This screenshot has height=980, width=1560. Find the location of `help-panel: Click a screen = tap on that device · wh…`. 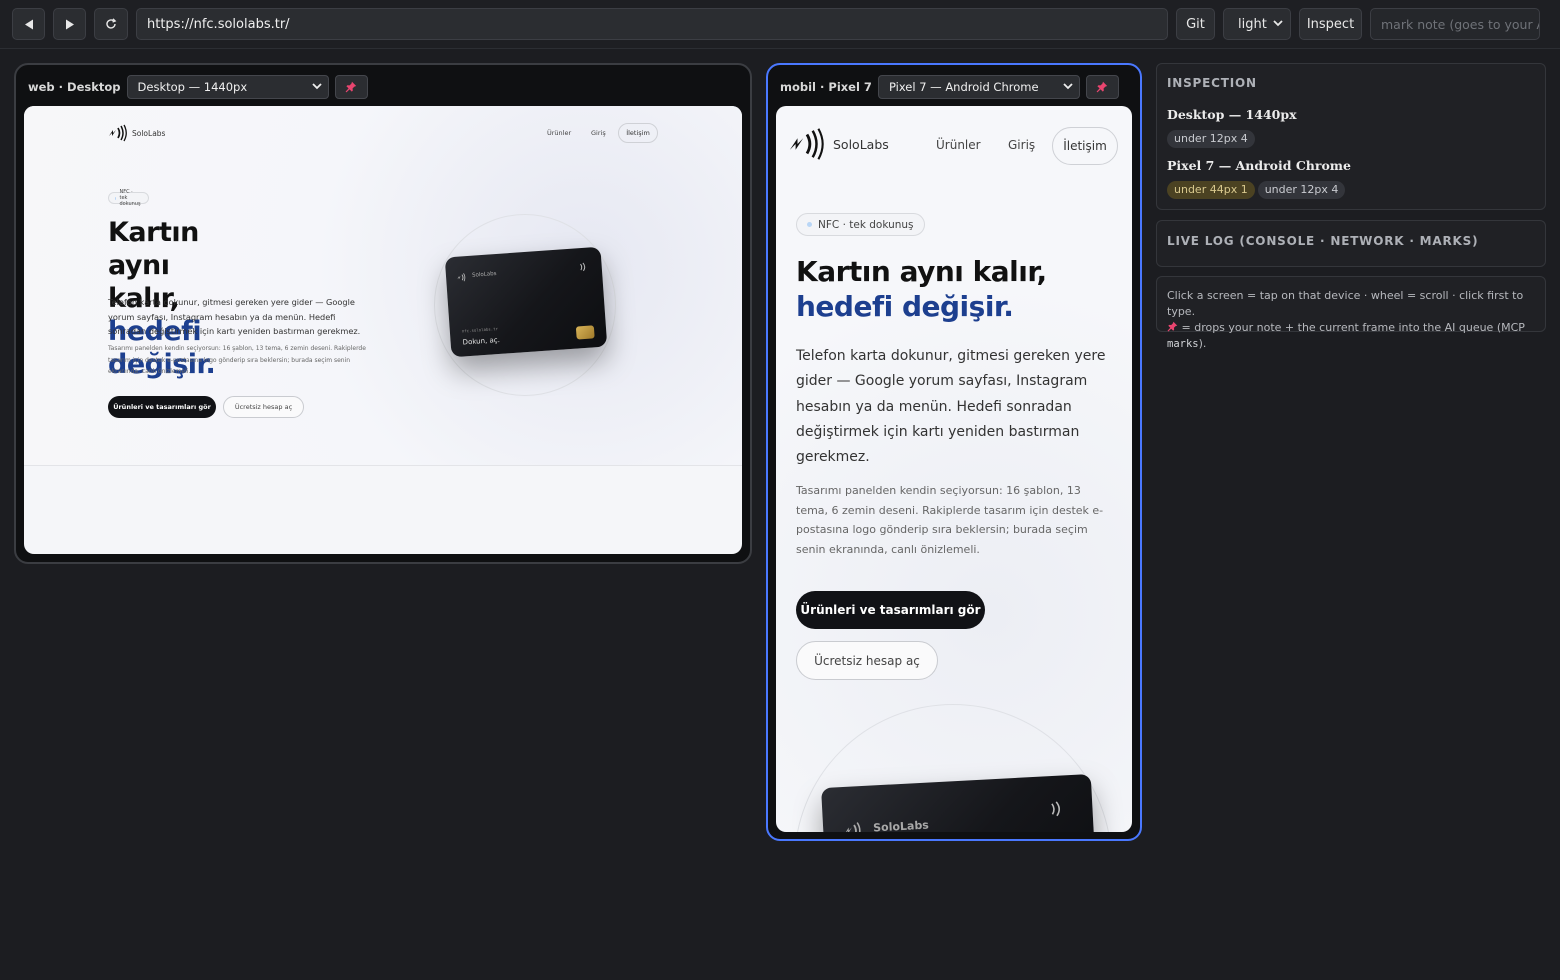

help-panel: Click a screen = tap on that device · wh… is located at coordinates (1351, 313).